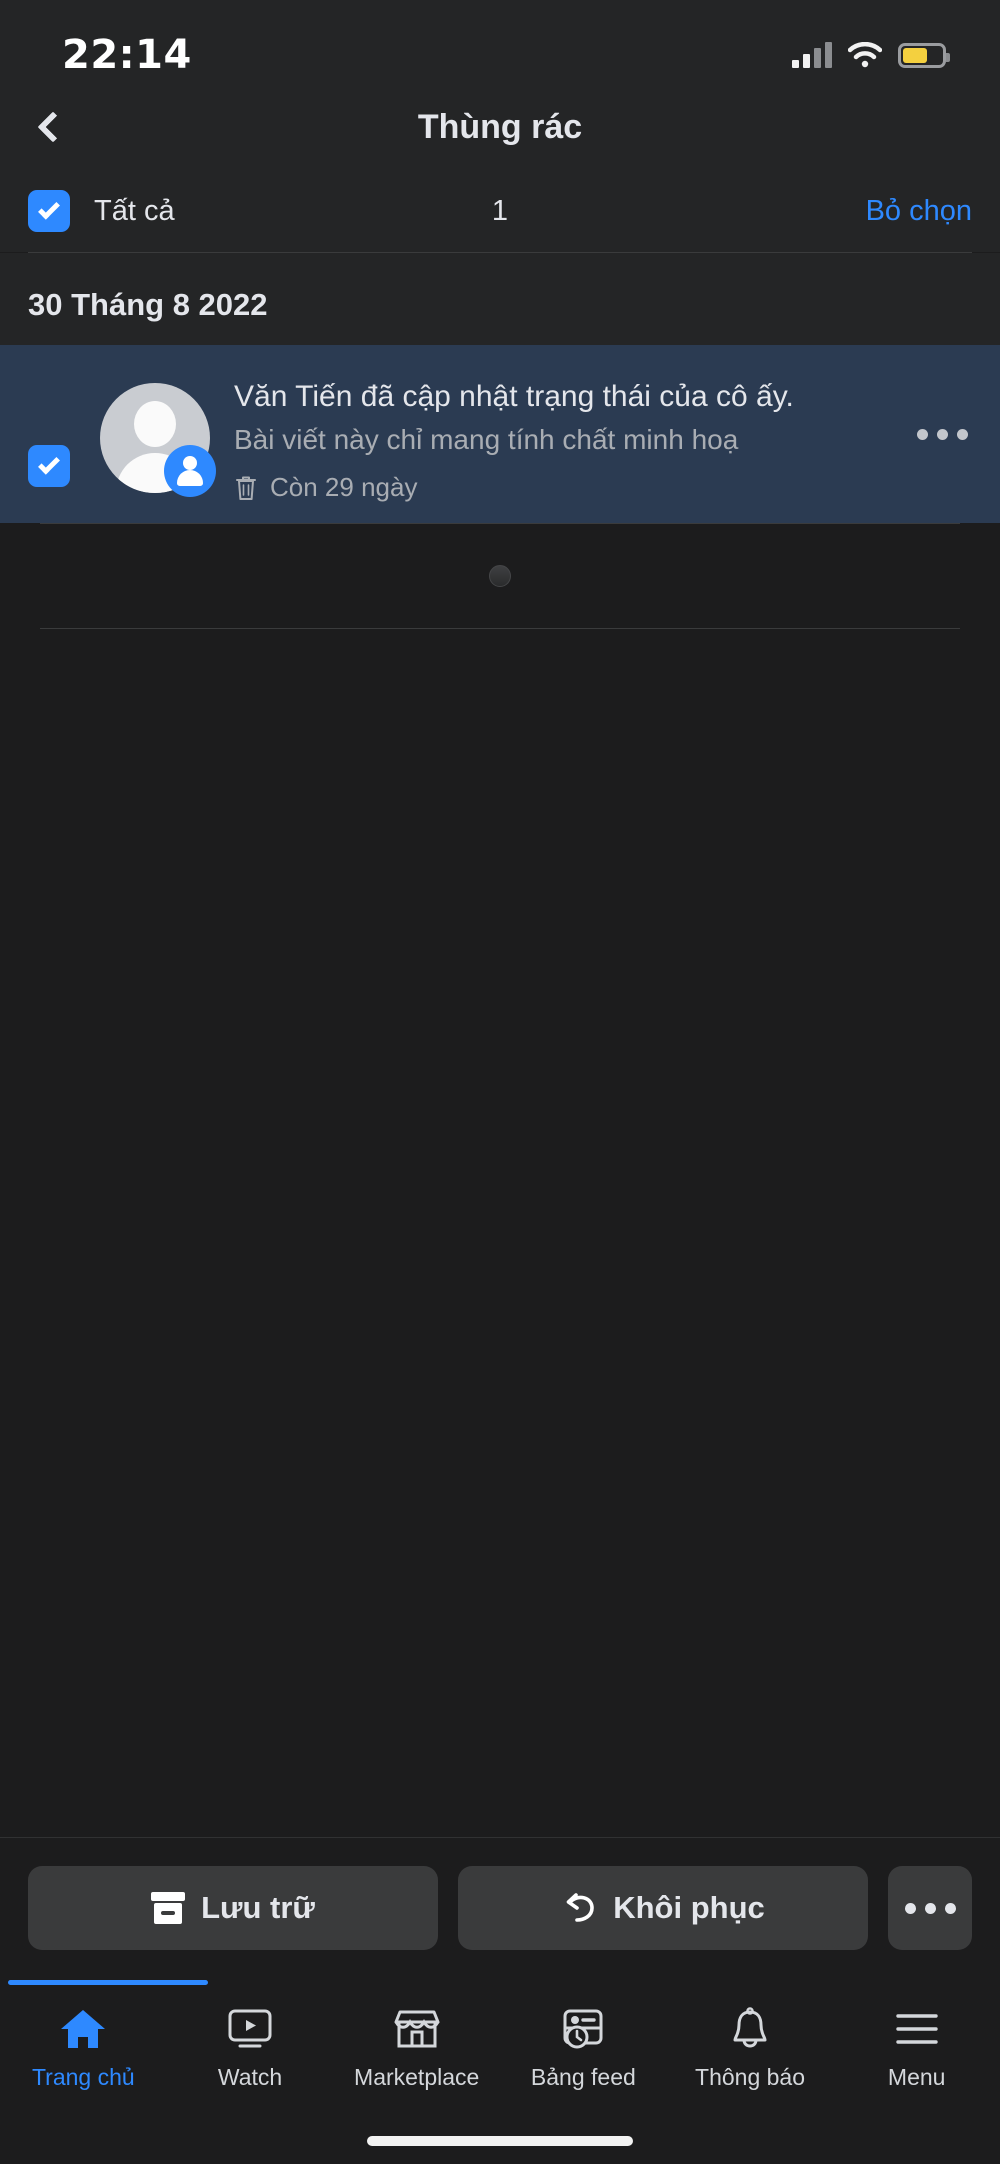  I want to click on loading-spinner-icon, so click(500, 576).